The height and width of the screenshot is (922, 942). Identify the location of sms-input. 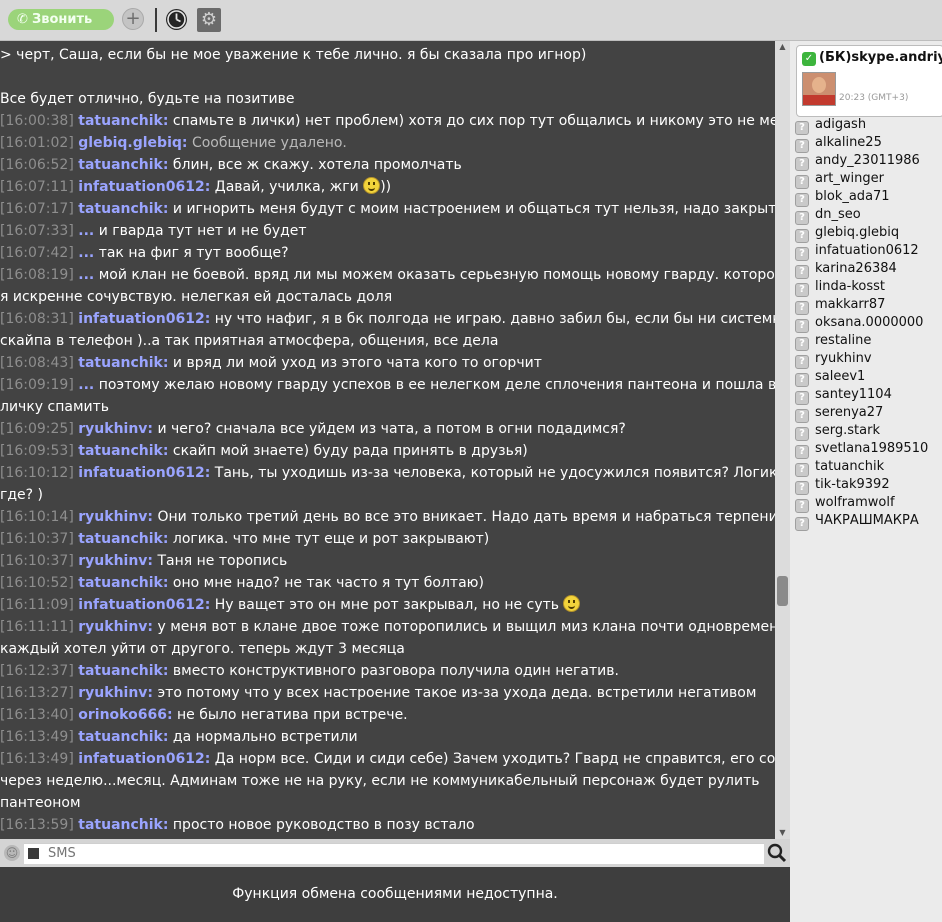
(398, 854).